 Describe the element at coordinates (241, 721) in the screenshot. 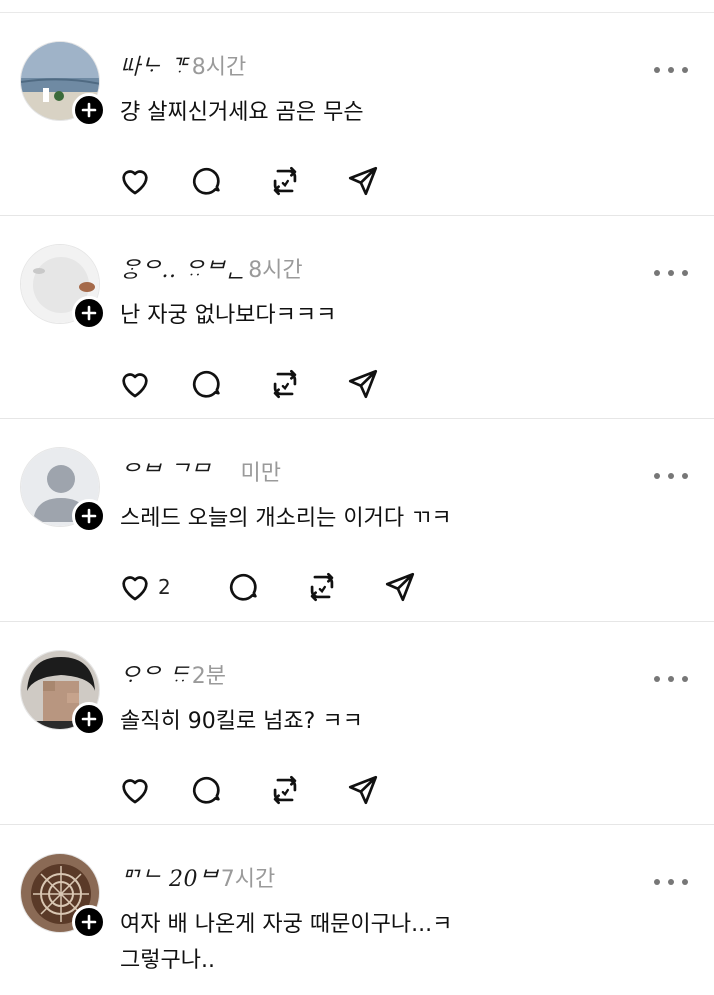

I see `post-text: 솔직히 90킬로 넘죠? ㅋㅋ` at that location.